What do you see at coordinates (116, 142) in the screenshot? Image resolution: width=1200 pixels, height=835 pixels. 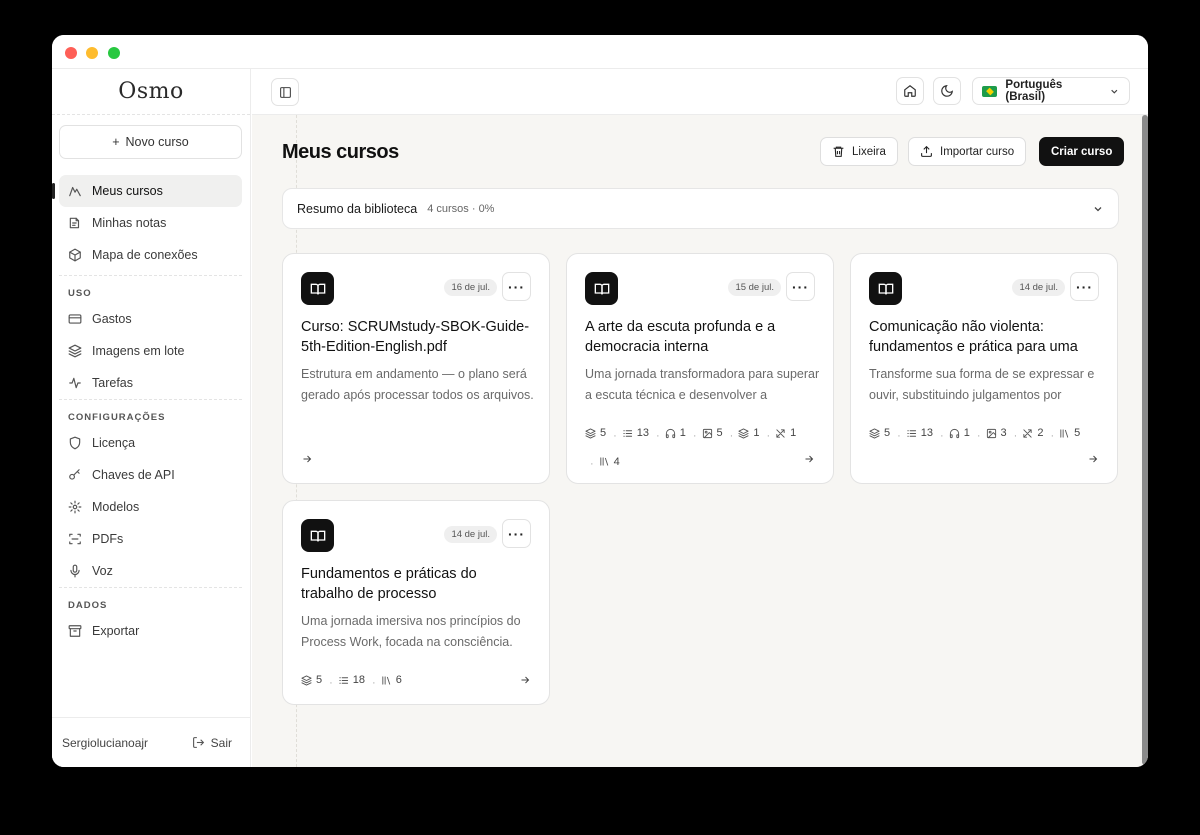 I see `plus-icon: +` at bounding box center [116, 142].